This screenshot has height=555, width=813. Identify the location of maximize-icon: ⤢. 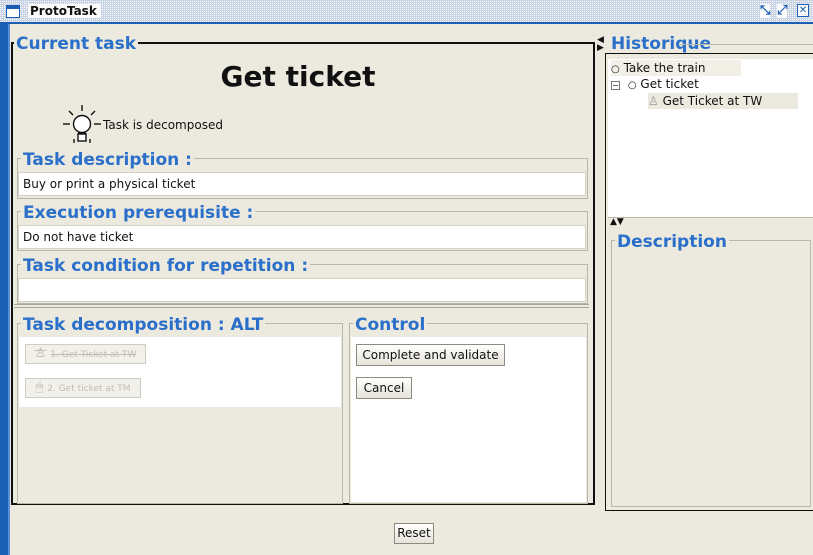
(782, 11).